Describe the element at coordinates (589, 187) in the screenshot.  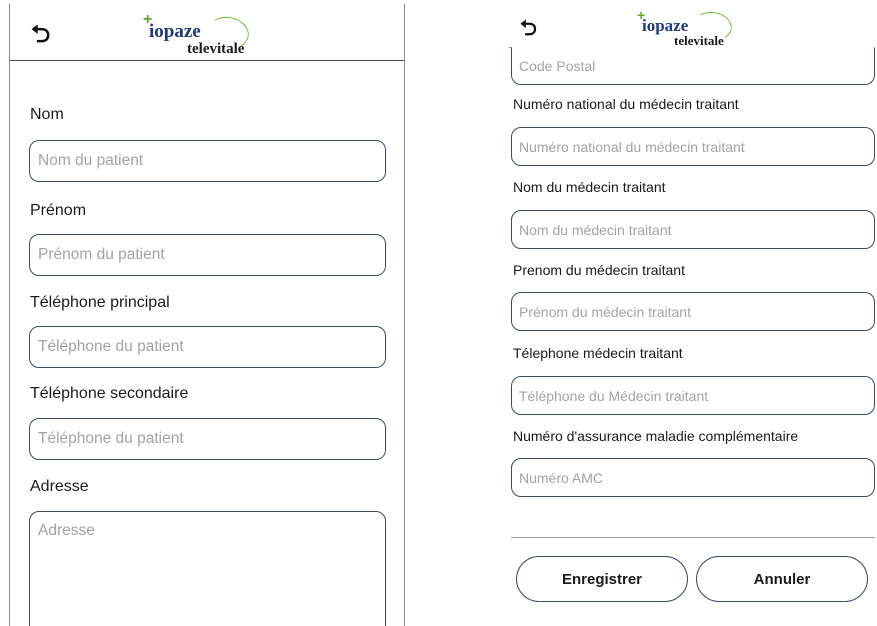
I see `nom-medecin-label: Nom du médecin traitant` at that location.